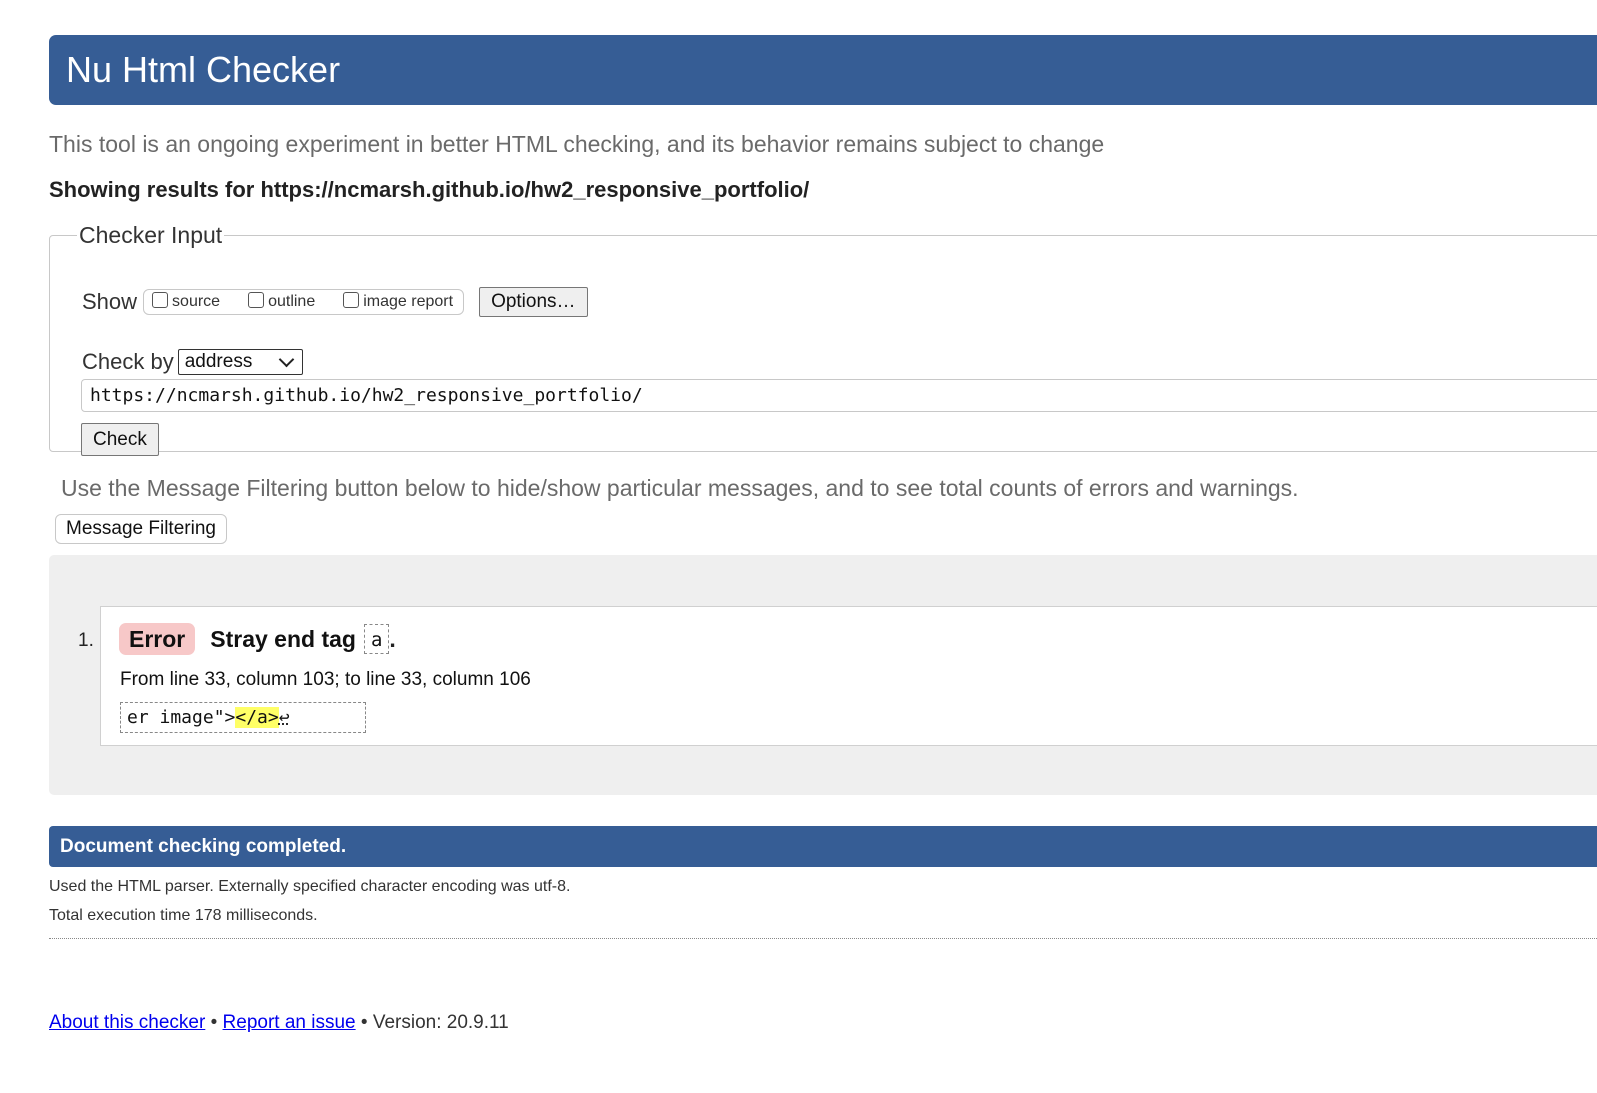 The width and height of the screenshot is (1597, 1093). I want to click on return-icon: ↩, so click(284, 717).